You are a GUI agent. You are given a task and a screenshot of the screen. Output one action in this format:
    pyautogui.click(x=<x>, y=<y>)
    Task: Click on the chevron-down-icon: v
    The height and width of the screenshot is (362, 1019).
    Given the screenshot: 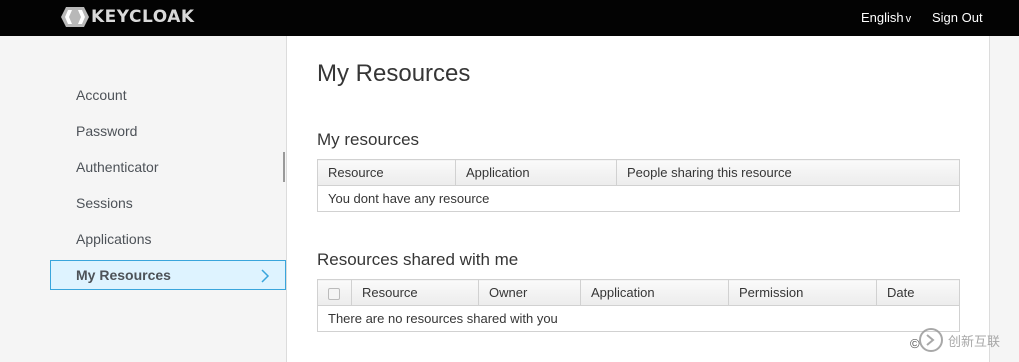 What is the action you would take?
    pyautogui.click(x=908, y=19)
    